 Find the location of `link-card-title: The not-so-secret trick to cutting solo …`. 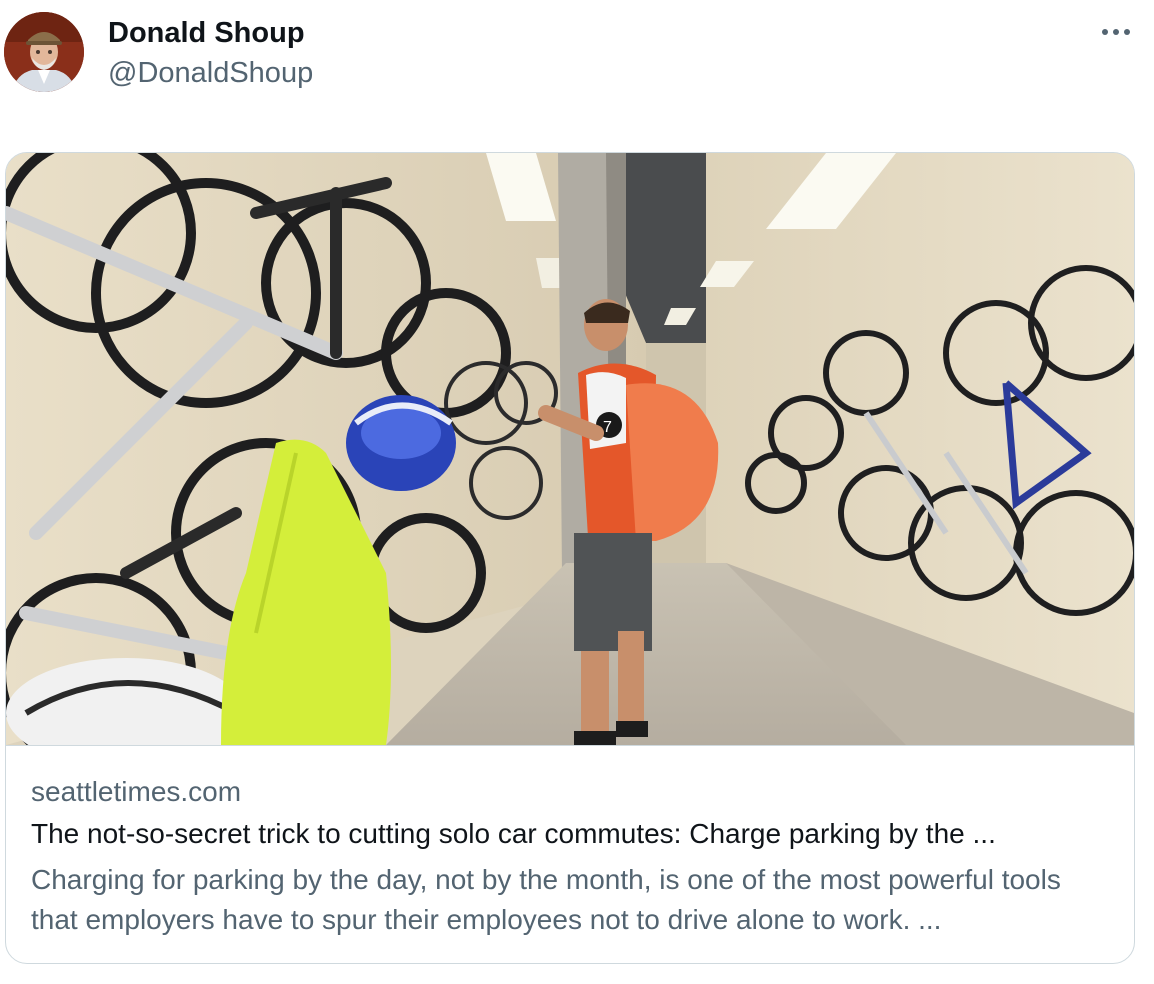

link-card-title: The not-so-secret trick to cutting solo … is located at coordinates (513, 833).